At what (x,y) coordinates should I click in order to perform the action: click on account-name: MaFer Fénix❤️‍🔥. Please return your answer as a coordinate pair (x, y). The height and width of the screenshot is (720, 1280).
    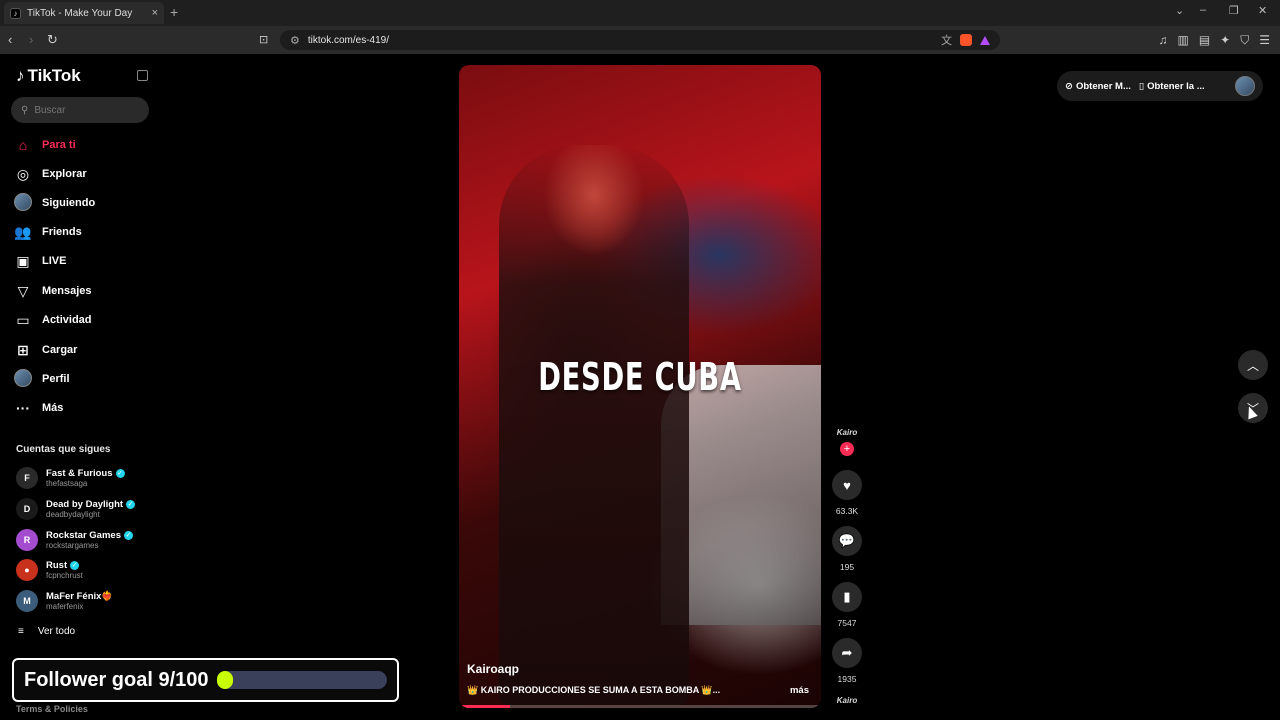
    Looking at the image, I should click on (80, 596).